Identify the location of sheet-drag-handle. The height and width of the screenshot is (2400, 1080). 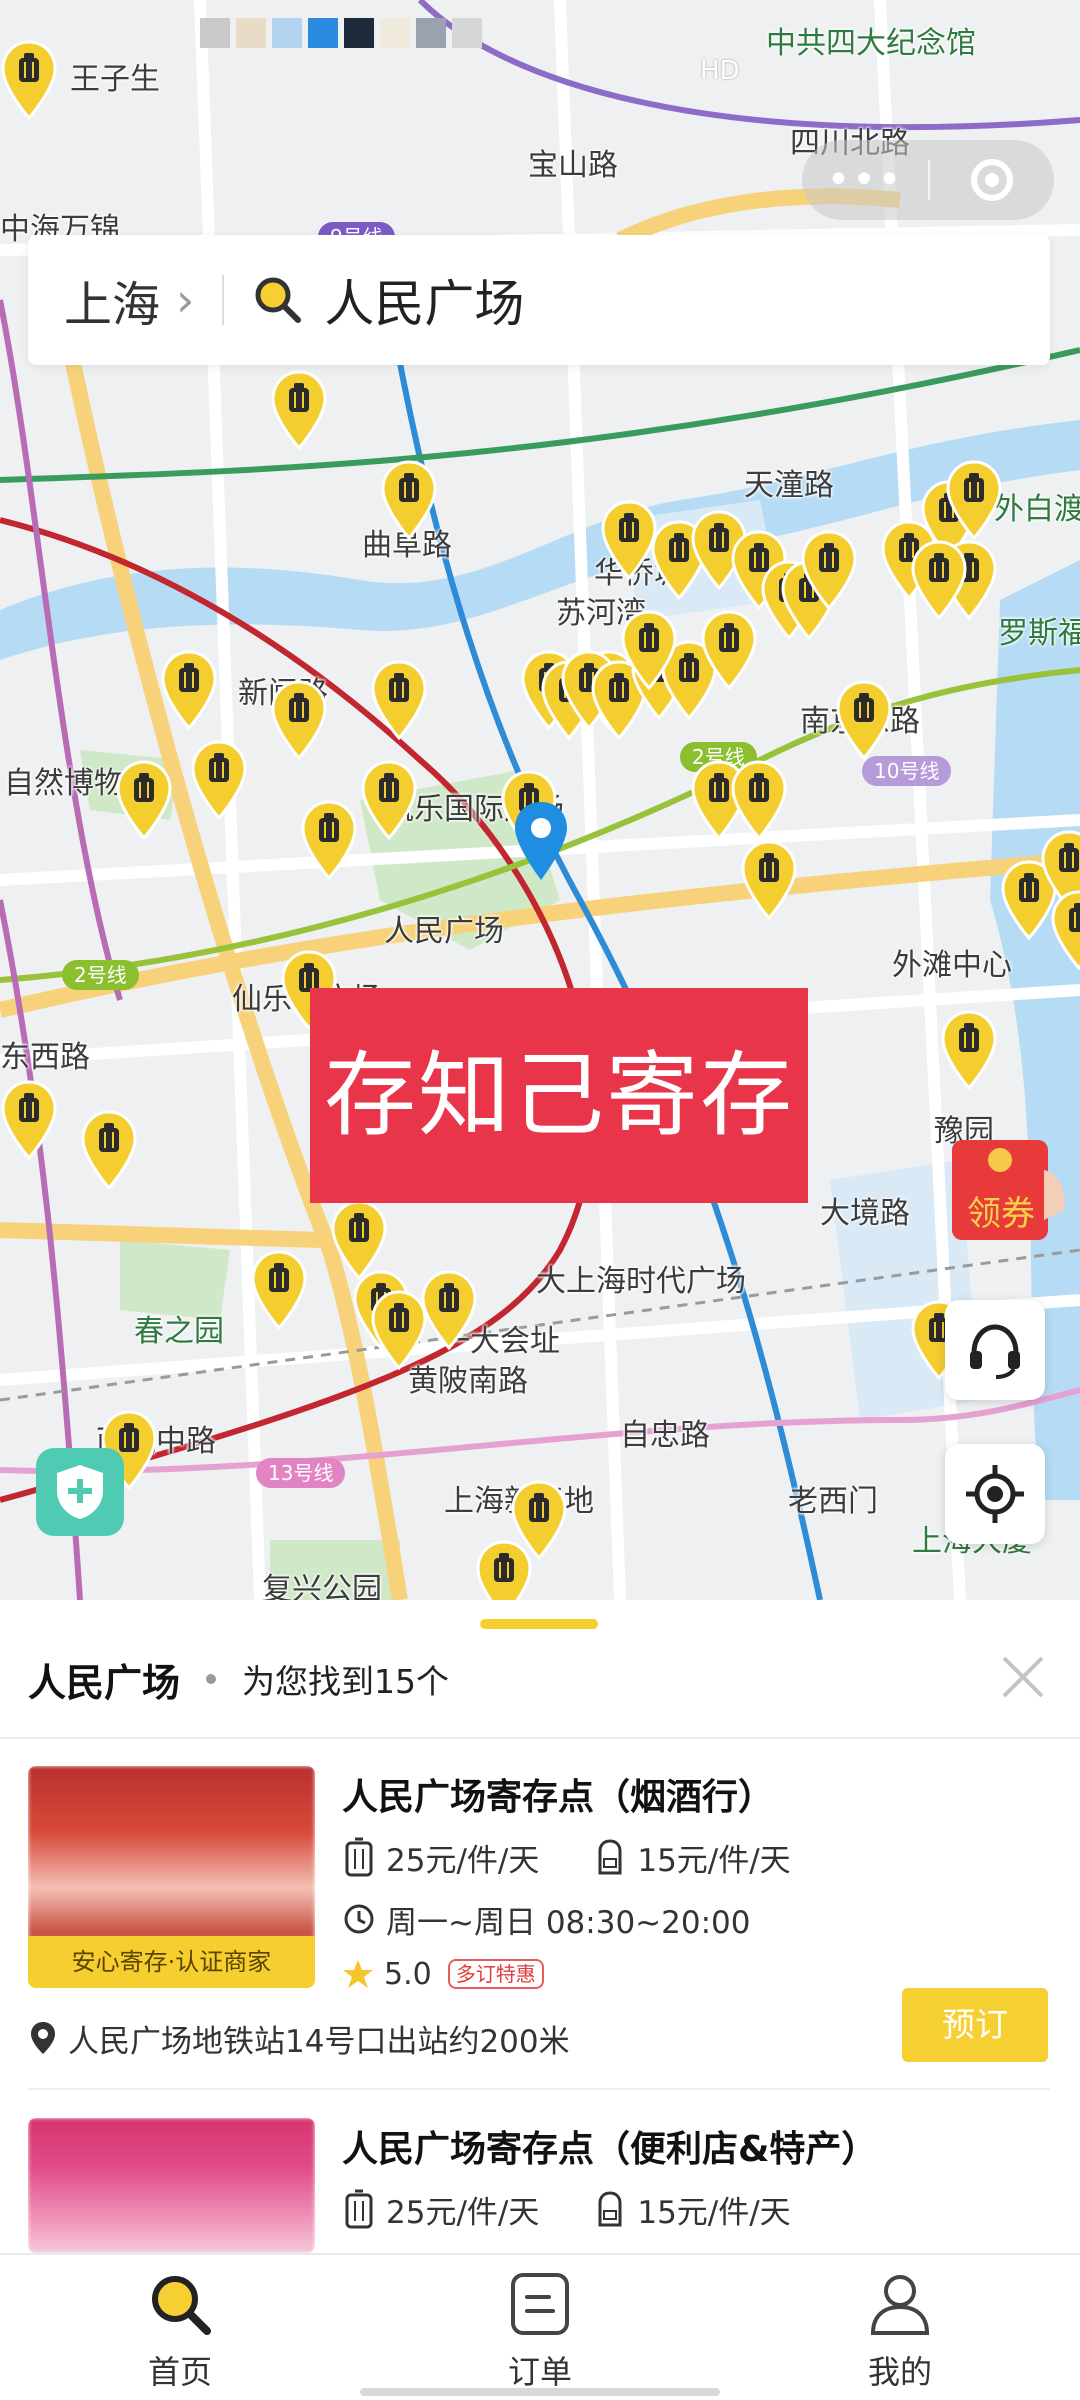
(539, 1624).